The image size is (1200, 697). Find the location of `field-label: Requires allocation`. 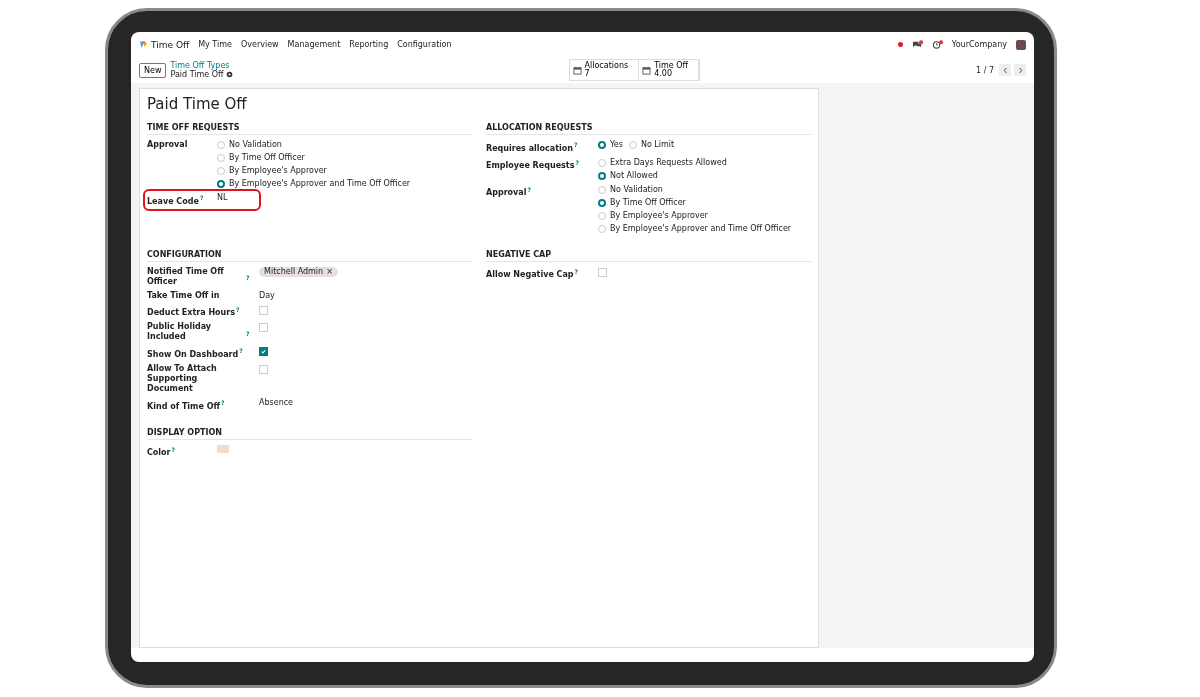

field-label: Requires allocation is located at coordinates (529, 148).